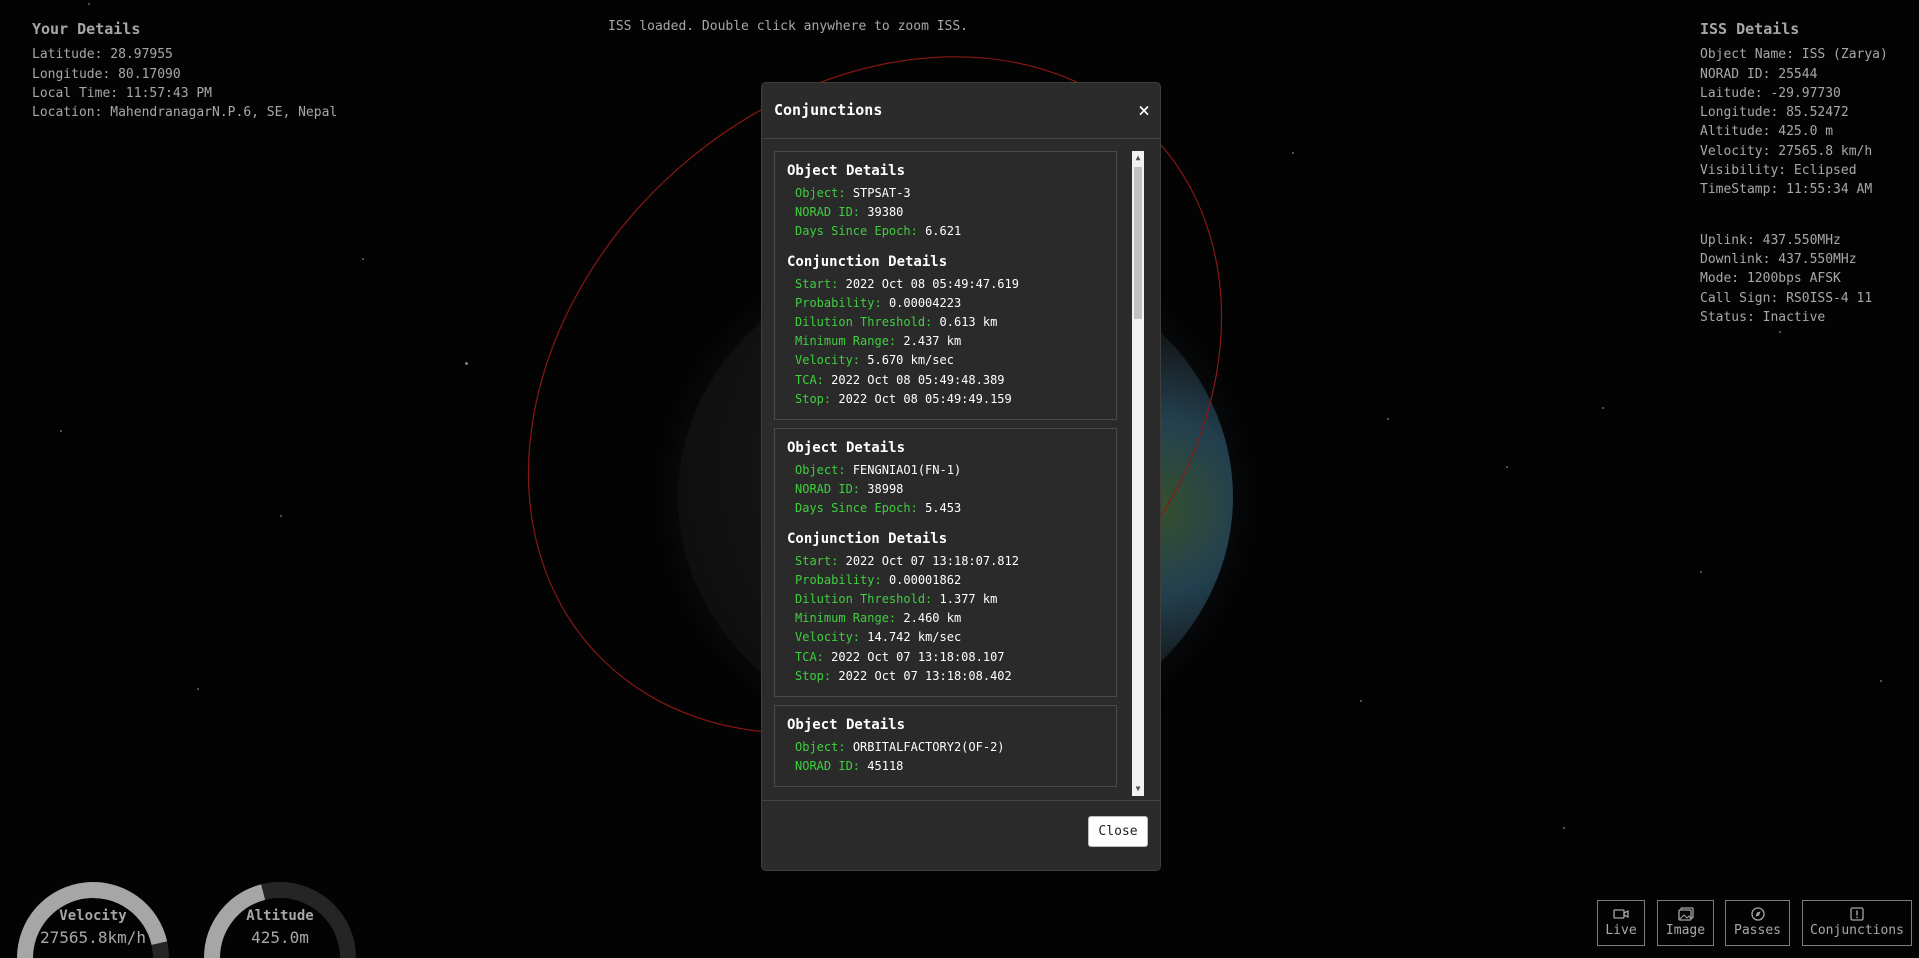 Image resolution: width=1919 pixels, height=958 pixels. Describe the element at coordinates (881, 193) in the screenshot. I see `object-value: STPSAT-3` at that location.